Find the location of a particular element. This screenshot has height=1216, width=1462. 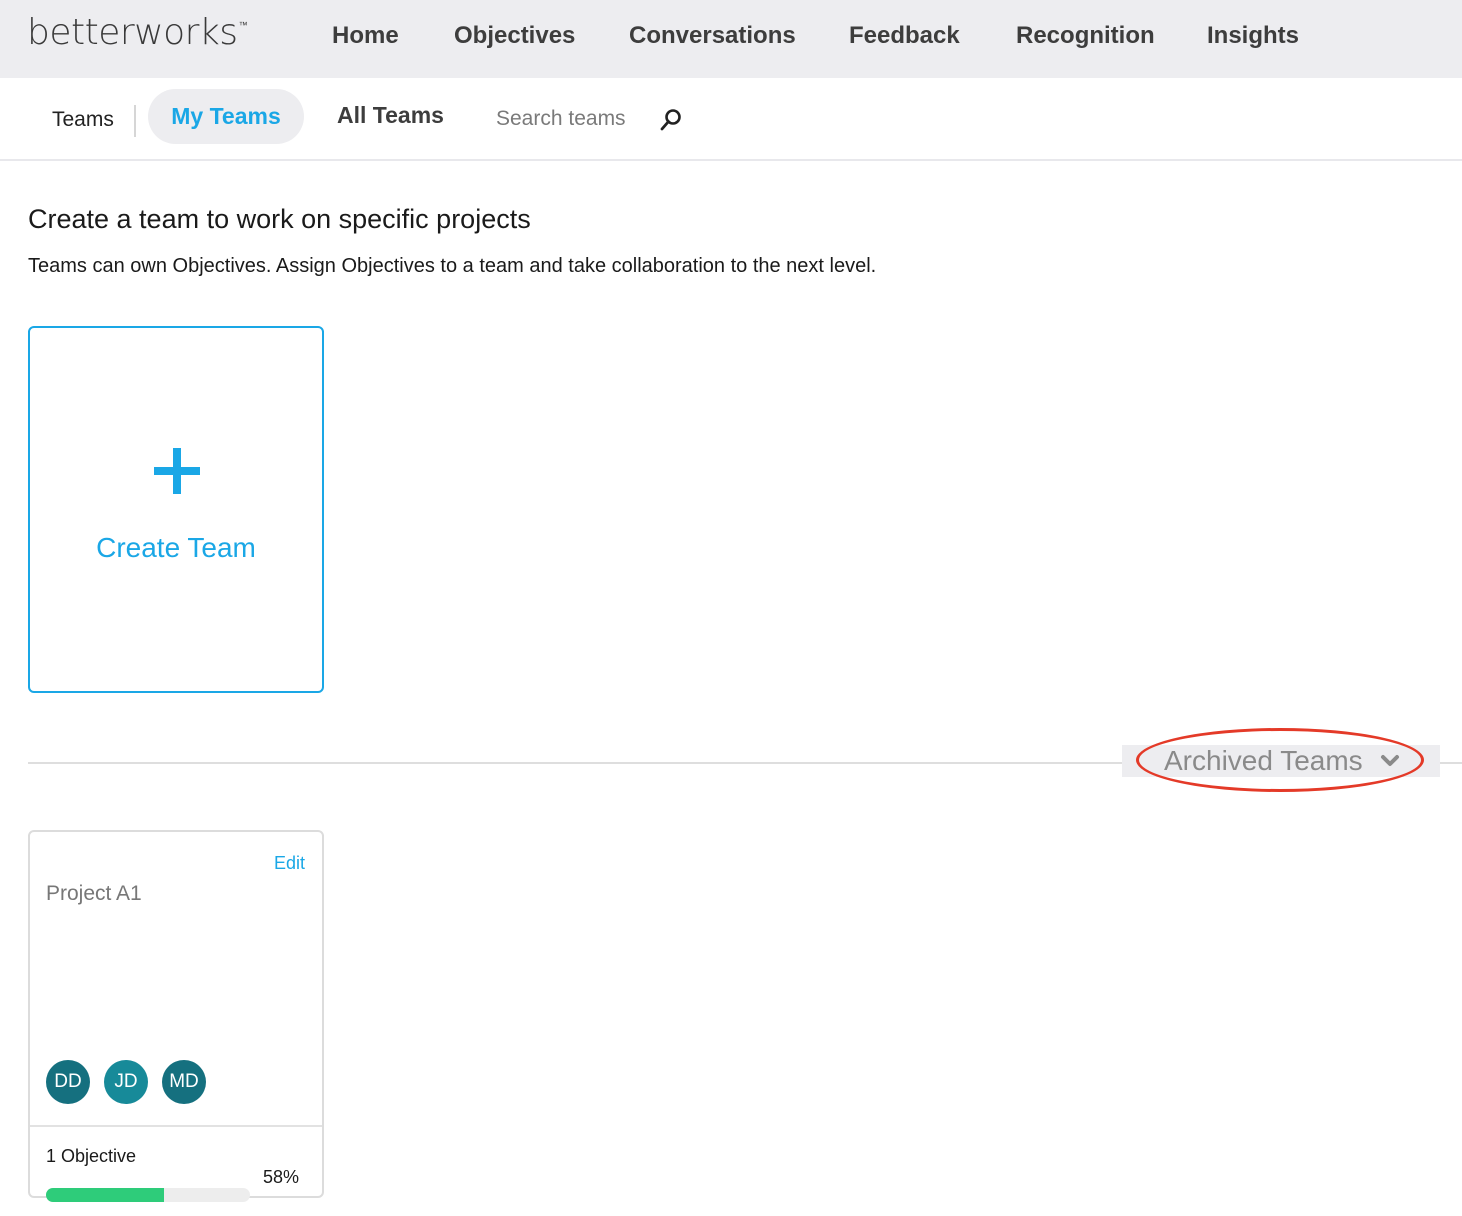

tab-all-teams: All Teams is located at coordinates (390, 115).